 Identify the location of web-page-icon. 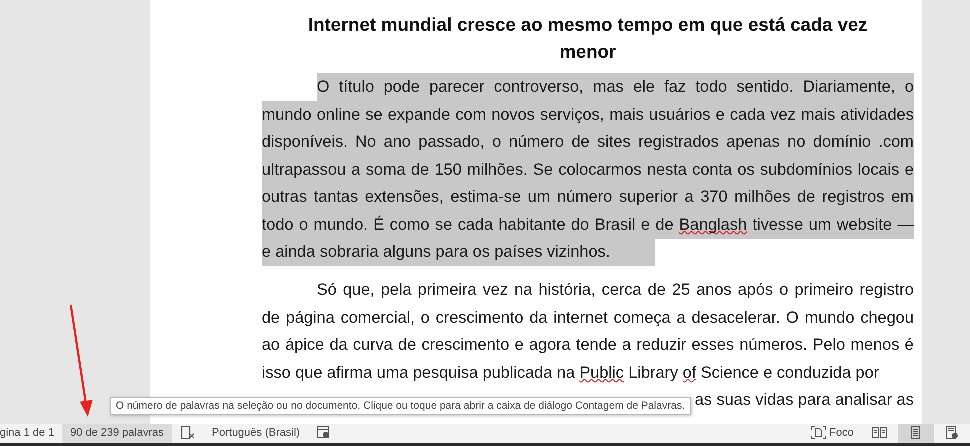
(952, 433).